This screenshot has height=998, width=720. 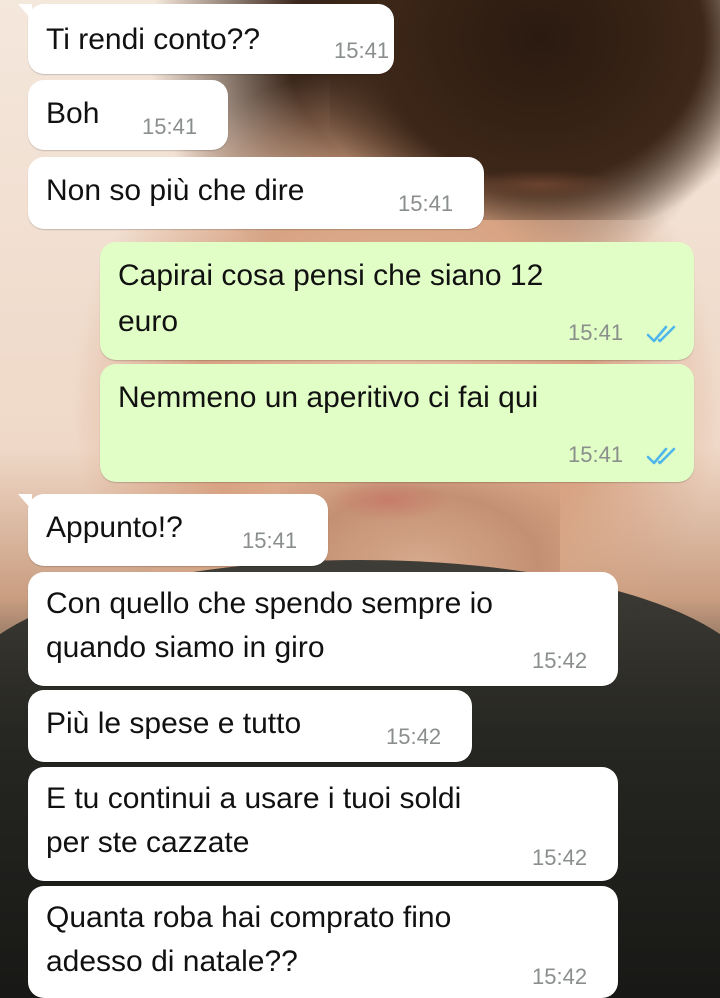 I want to click on message-bubble-incoming: Più le spese e tutto 15:42, so click(x=250, y=726).